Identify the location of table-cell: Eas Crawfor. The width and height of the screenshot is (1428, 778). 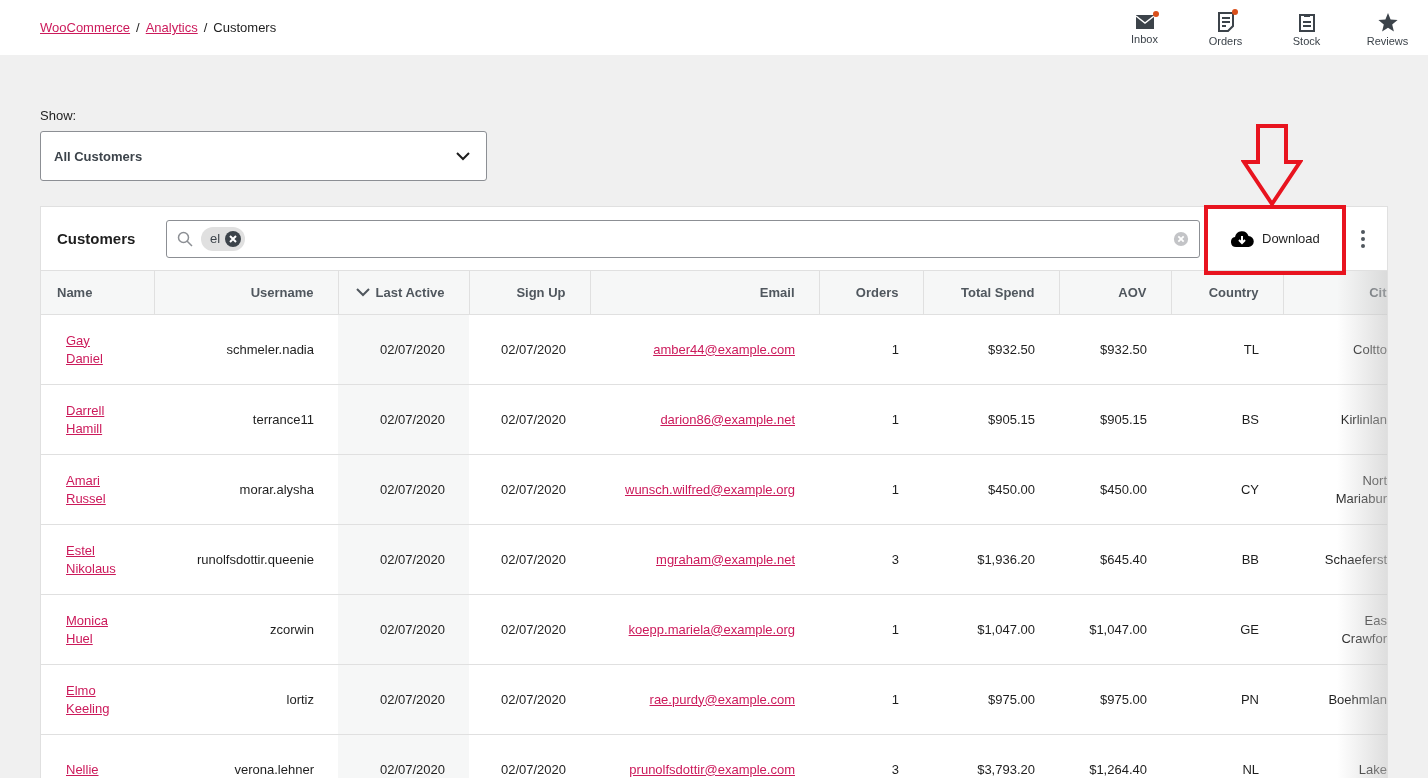
(1335, 629).